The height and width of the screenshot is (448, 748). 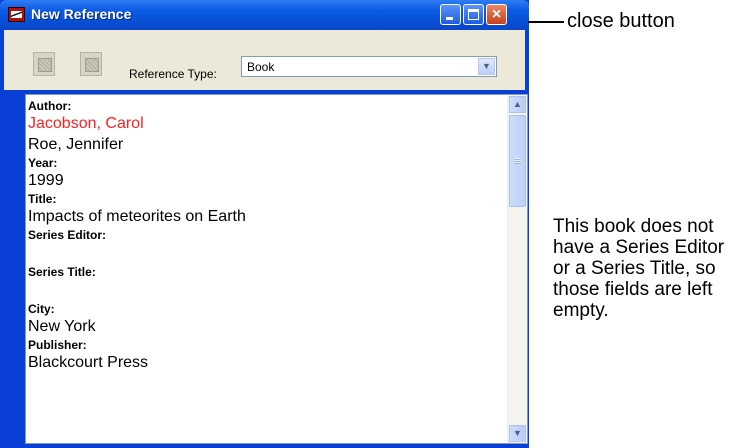 What do you see at coordinates (449, 18) in the screenshot?
I see `minimize-icon` at bounding box center [449, 18].